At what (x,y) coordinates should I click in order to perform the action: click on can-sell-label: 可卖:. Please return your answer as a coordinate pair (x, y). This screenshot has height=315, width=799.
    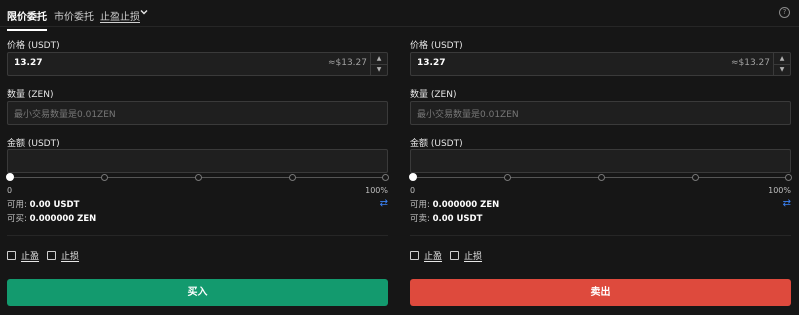
    Looking at the image, I should click on (420, 219).